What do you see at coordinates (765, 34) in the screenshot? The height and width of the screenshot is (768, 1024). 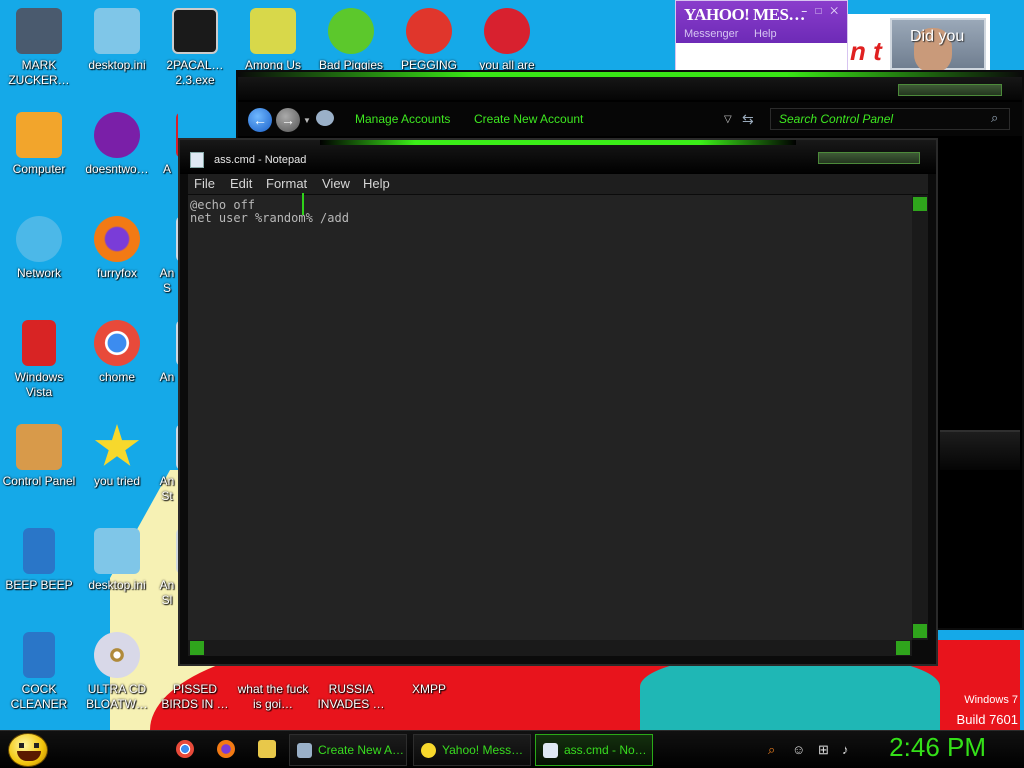 I see `yahoo-help-menu: Help` at bounding box center [765, 34].